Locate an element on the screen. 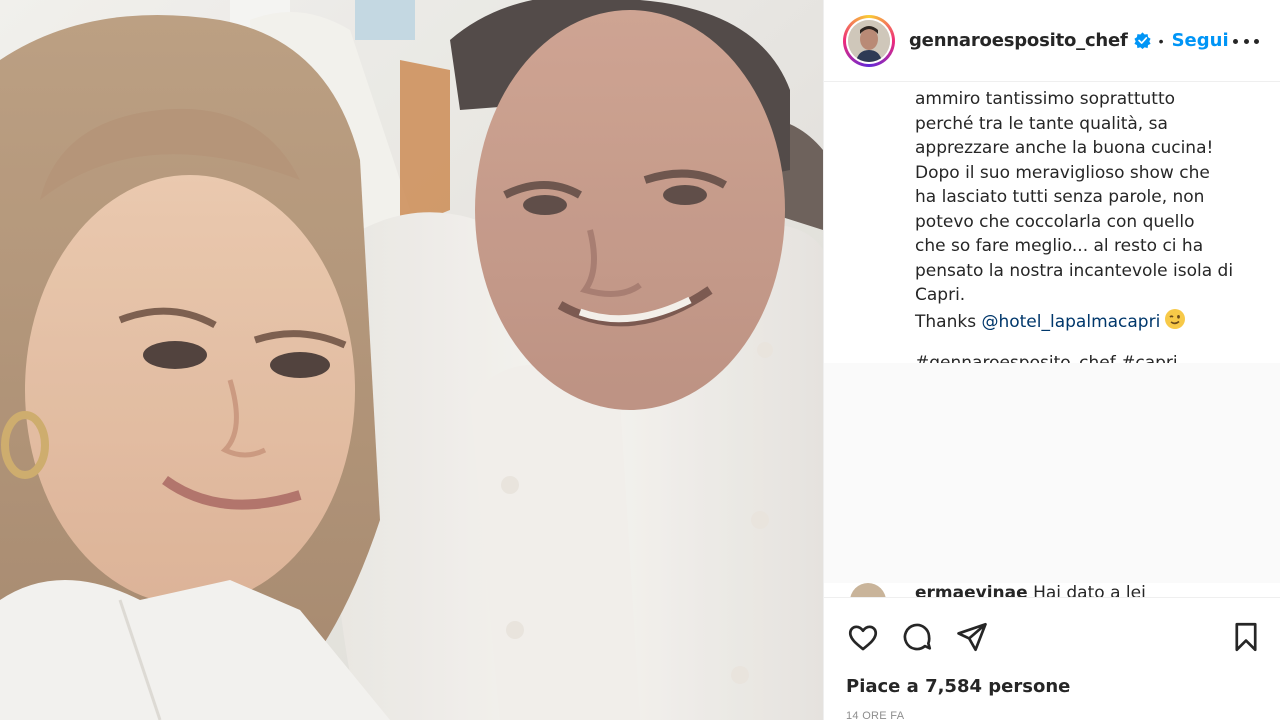  bookmark-icon is located at coordinates (1246, 637).